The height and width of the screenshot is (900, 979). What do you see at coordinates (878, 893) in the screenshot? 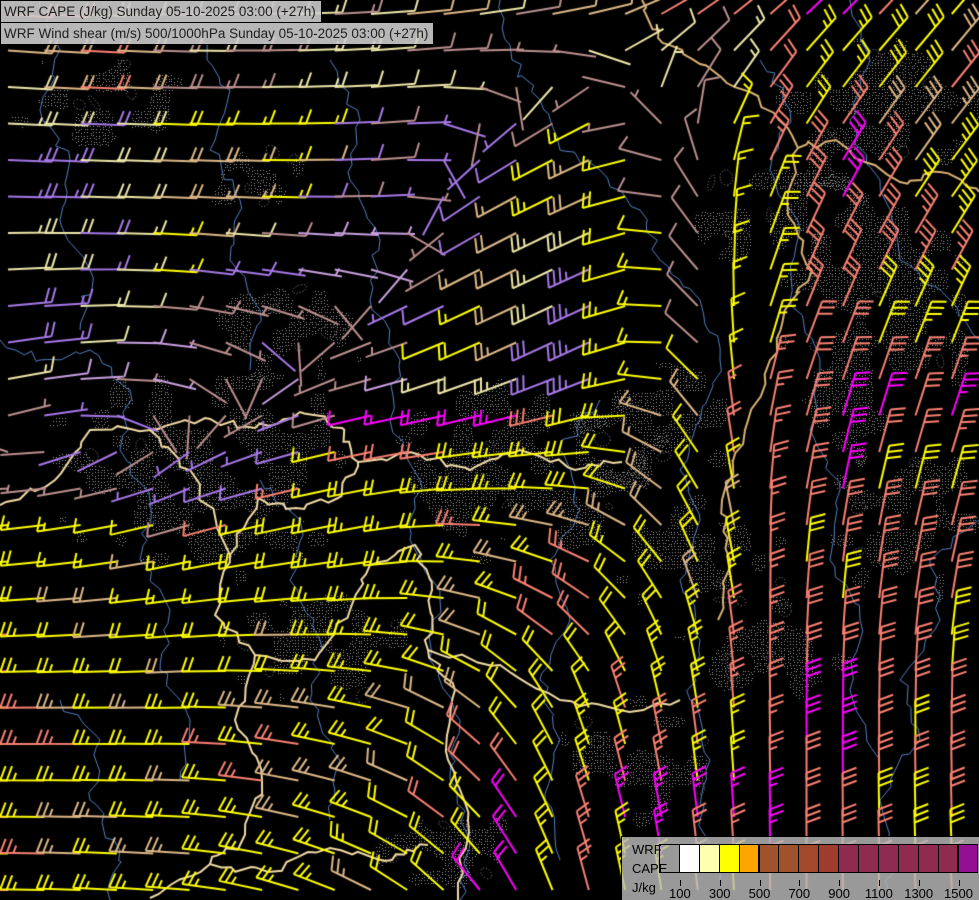
I see `legend-tick-label: 1100` at bounding box center [878, 893].